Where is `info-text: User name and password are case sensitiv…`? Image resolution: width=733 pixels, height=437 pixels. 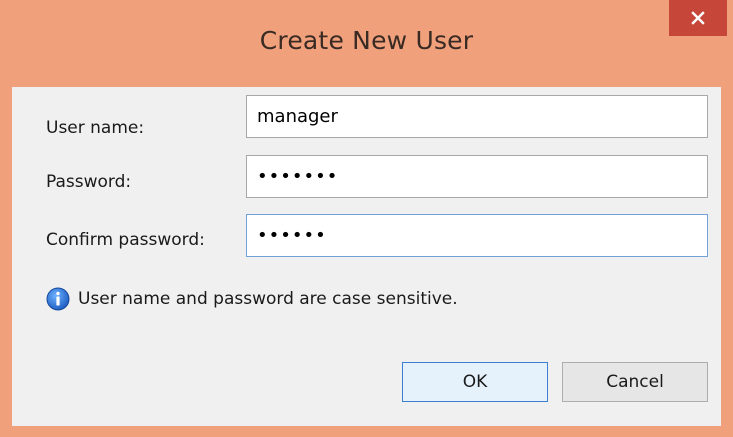 info-text: User name and password are case sensitiv… is located at coordinates (268, 299).